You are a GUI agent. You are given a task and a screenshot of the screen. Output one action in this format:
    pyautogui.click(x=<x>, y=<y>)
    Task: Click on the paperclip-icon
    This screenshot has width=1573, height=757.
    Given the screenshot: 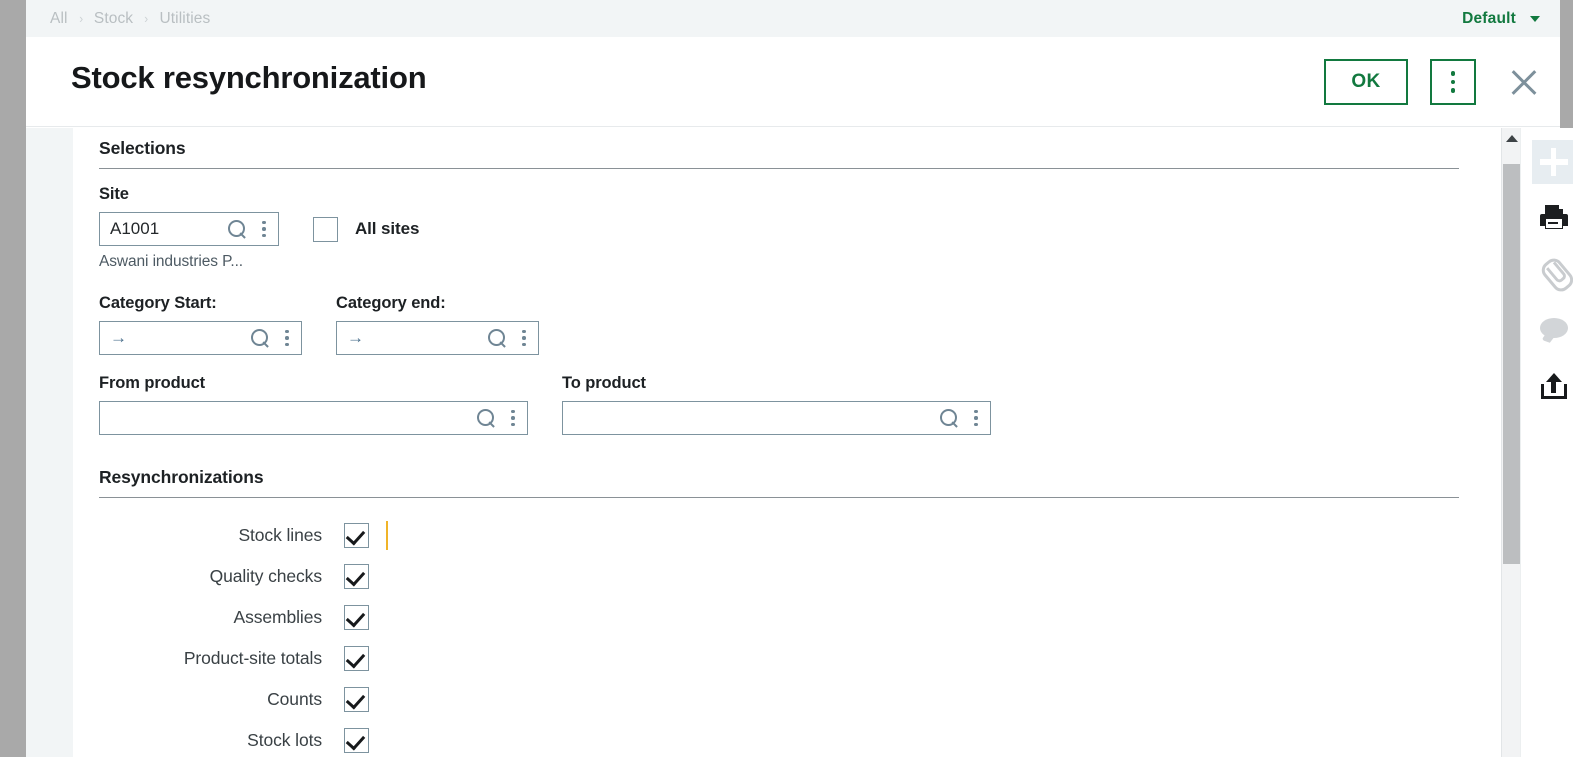 What is the action you would take?
    pyautogui.click(x=1554, y=274)
    